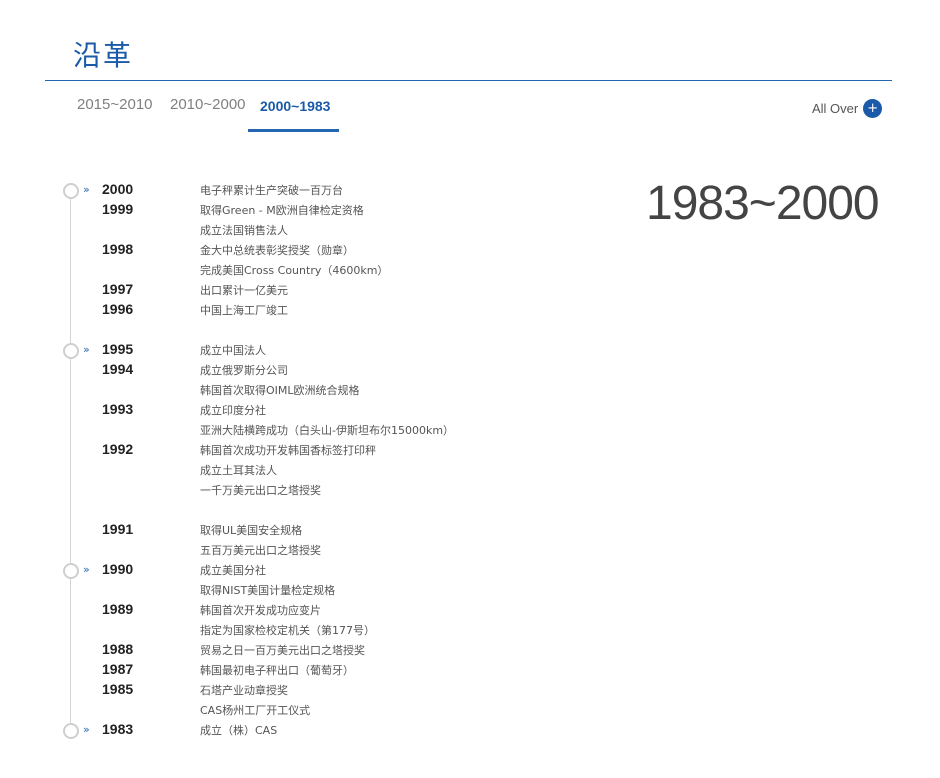 Image resolution: width=940 pixels, height=778 pixels. Describe the element at coordinates (288, 450) in the screenshot. I see `event-text: 韩国首次成功开发韩国香标签打印秤` at that location.